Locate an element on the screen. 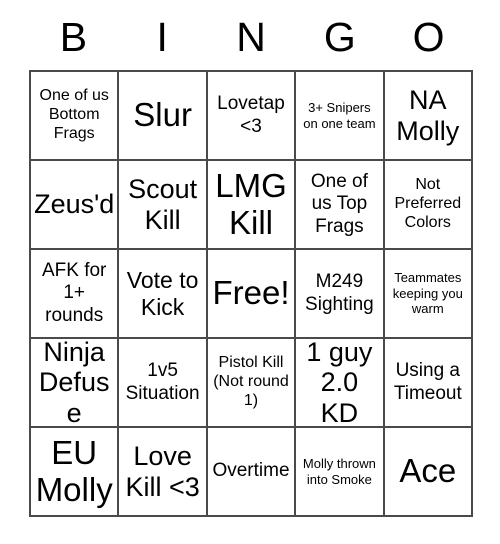 The image size is (500, 544). bingo-cell-r1c3: Lovetap <3 is located at coordinates (252, 116).